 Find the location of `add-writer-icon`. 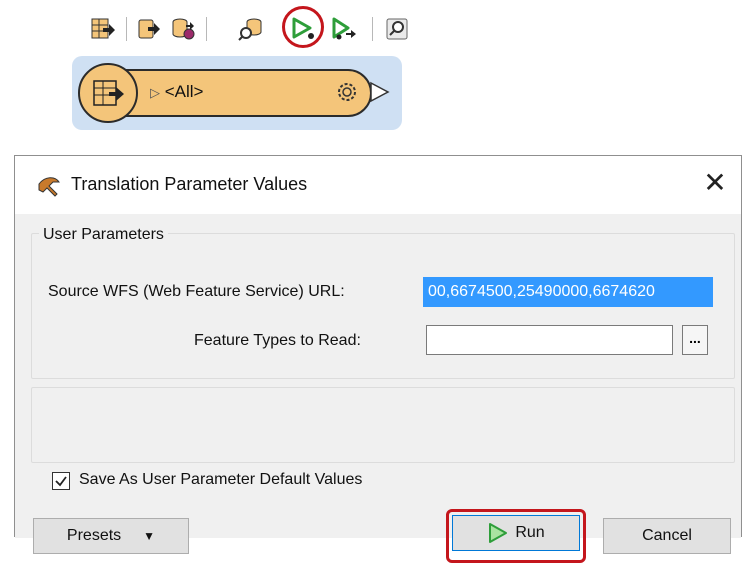

add-writer-icon is located at coordinates (149, 29).